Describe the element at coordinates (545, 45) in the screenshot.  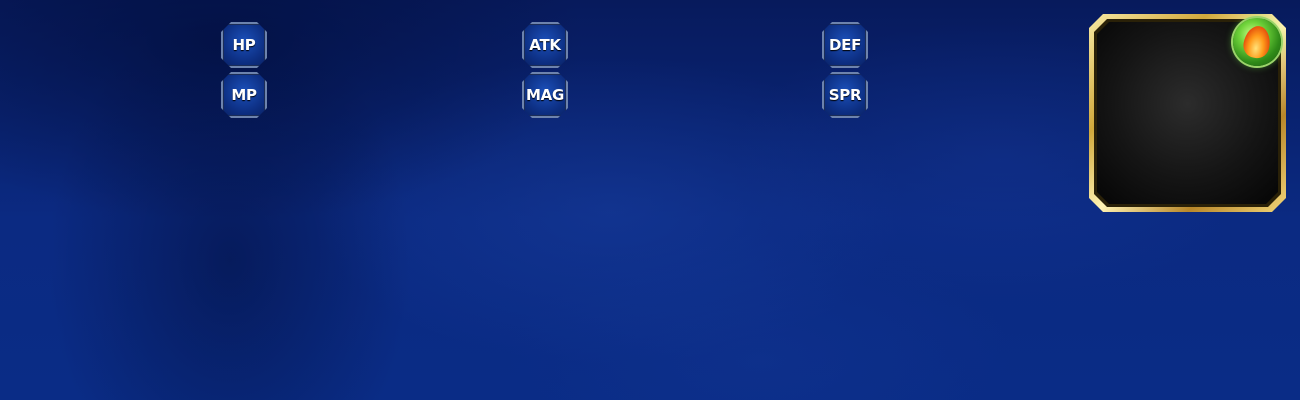
I see `atk-stat-badge: ATK` at that location.